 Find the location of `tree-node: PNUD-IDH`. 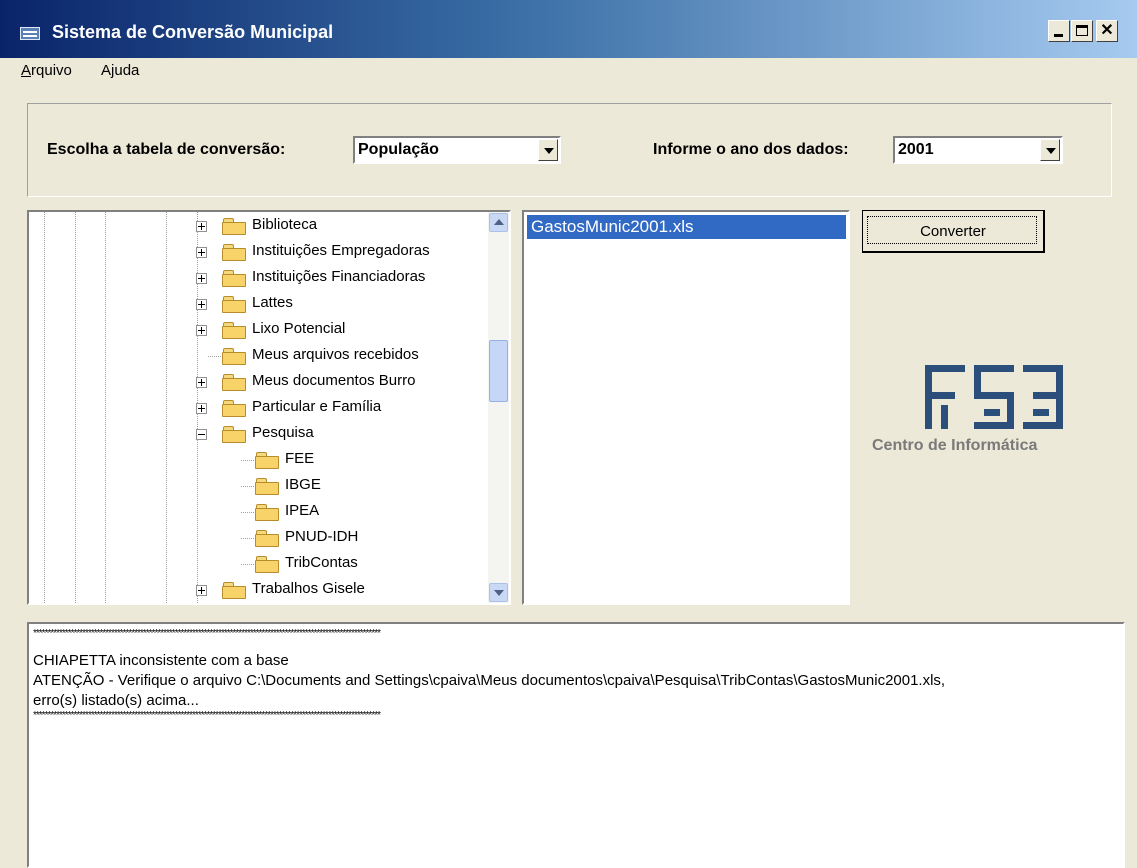

tree-node: PNUD-IDH is located at coordinates (369, 539).